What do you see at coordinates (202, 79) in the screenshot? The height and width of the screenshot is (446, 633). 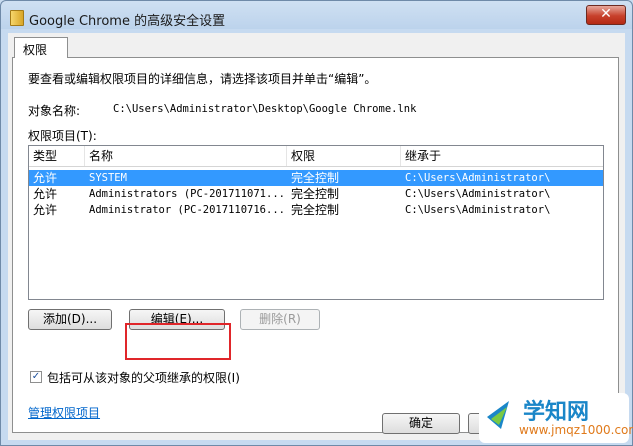 I see `instructions-text: 要查看或编辑权限项目的详细信息，请选择该项目并单击“编辑”。` at bounding box center [202, 79].